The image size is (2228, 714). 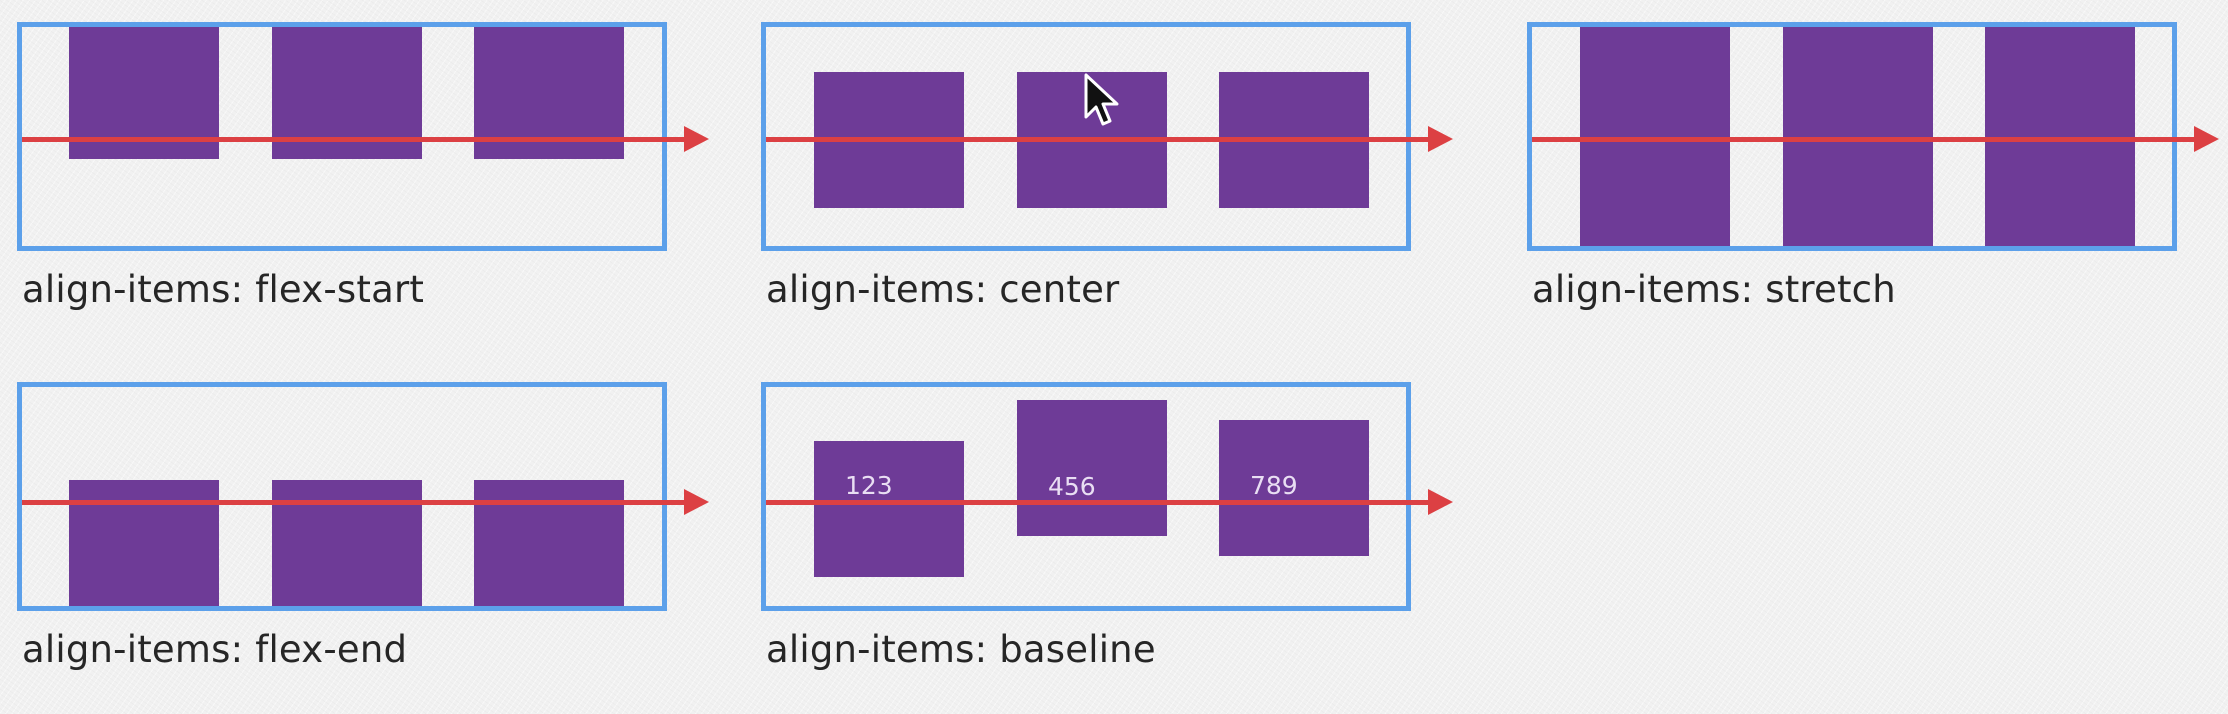 I want to click on cursor-arrow-icon, so click(x=1101, y=99).